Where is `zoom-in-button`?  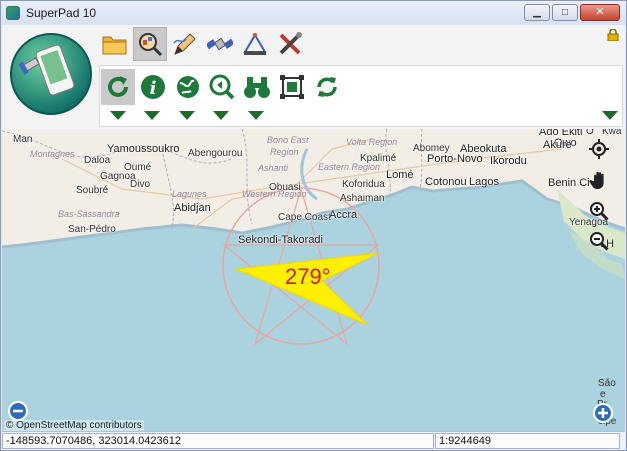 zoom-in-button is located at coordinates (603, 413).